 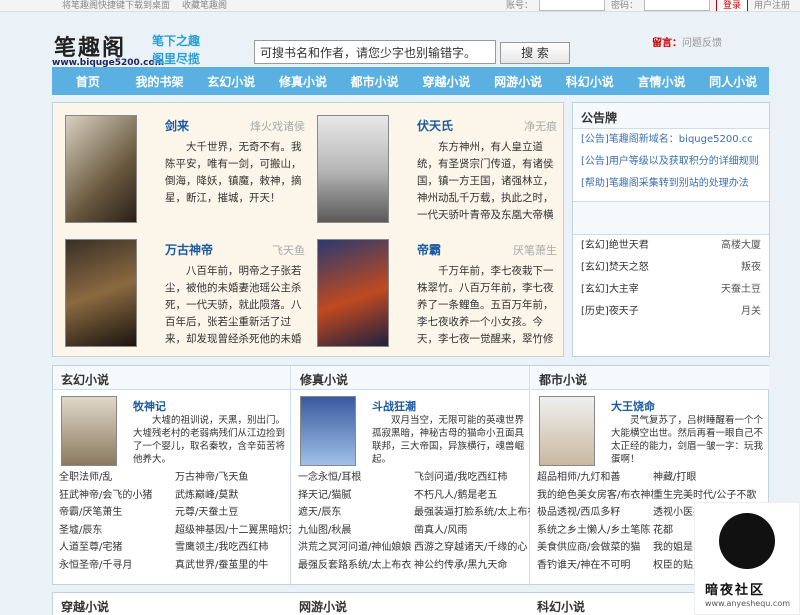 I want to click on list-item: 重生完美时代/公子不歌, so click(x=711, y=495).